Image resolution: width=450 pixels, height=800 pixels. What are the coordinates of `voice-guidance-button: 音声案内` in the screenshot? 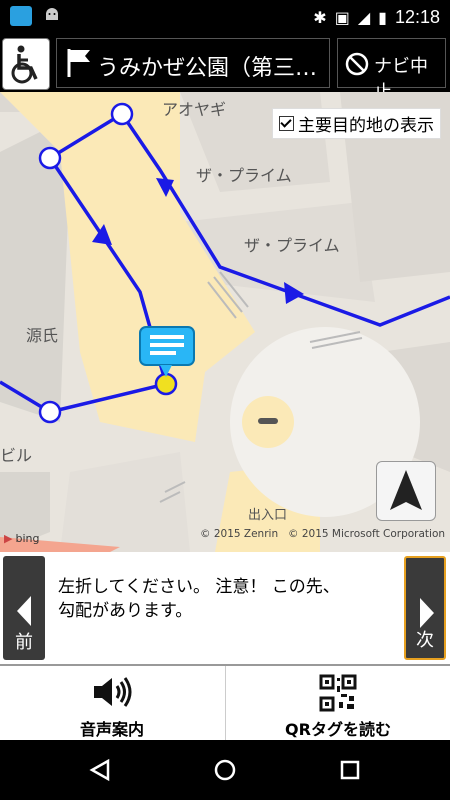 It's located at (112, 704).